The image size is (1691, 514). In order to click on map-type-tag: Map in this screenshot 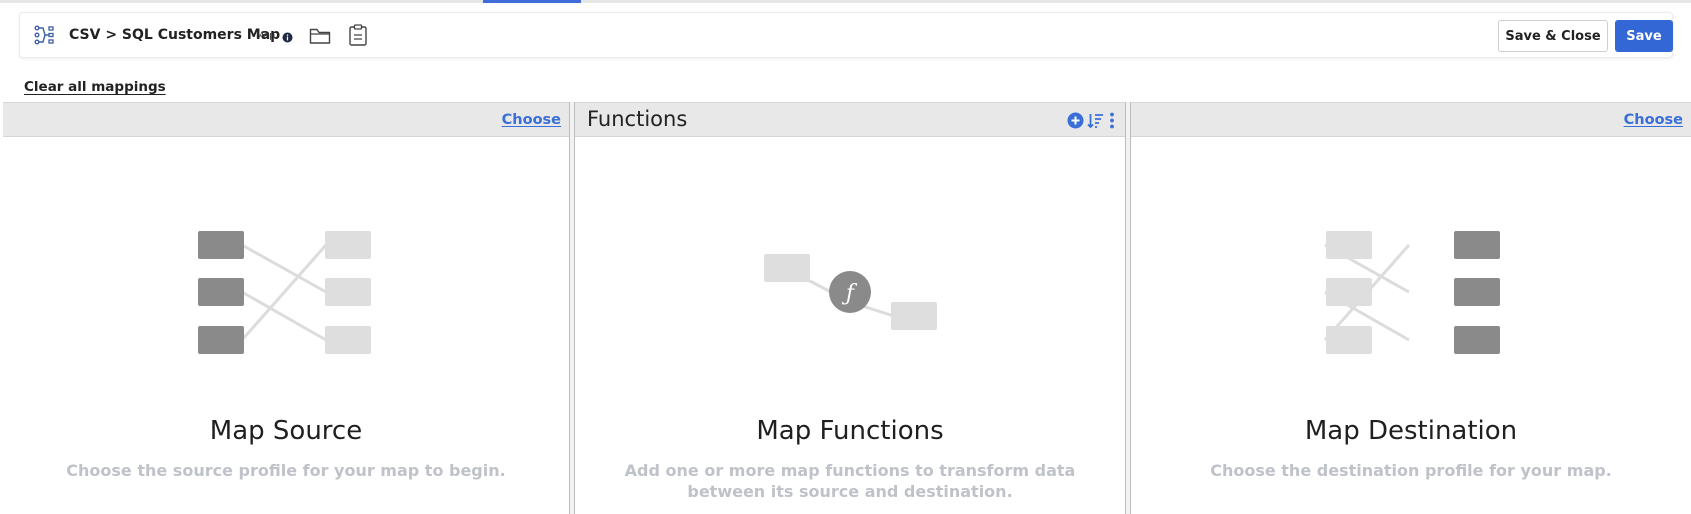, I will do `click(265, 36)`.